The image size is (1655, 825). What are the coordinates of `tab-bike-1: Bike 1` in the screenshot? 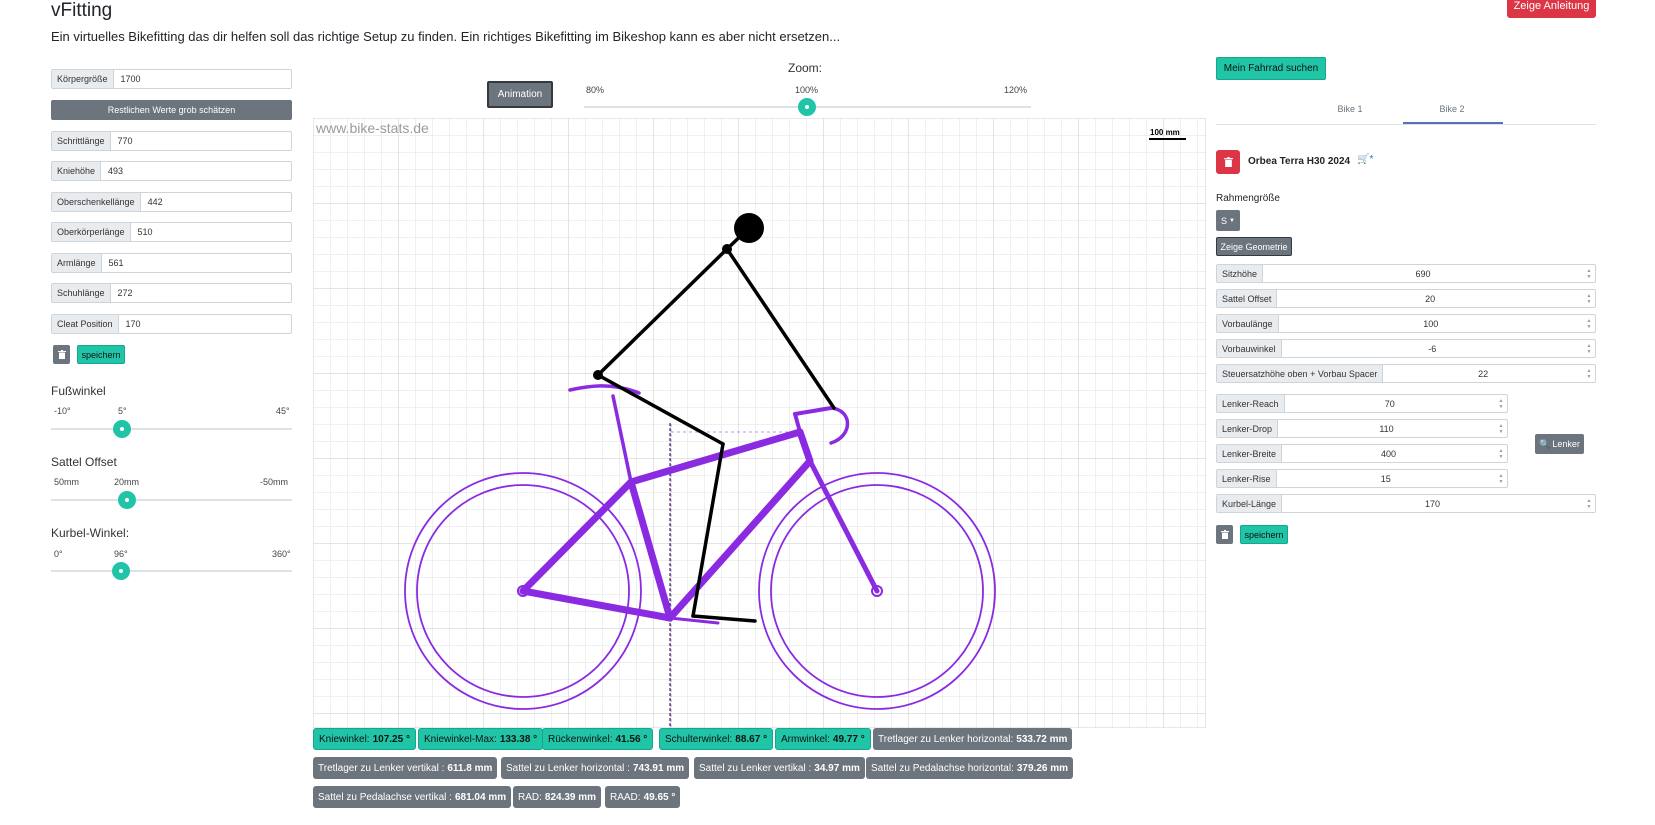 It's located at (1350, 109).